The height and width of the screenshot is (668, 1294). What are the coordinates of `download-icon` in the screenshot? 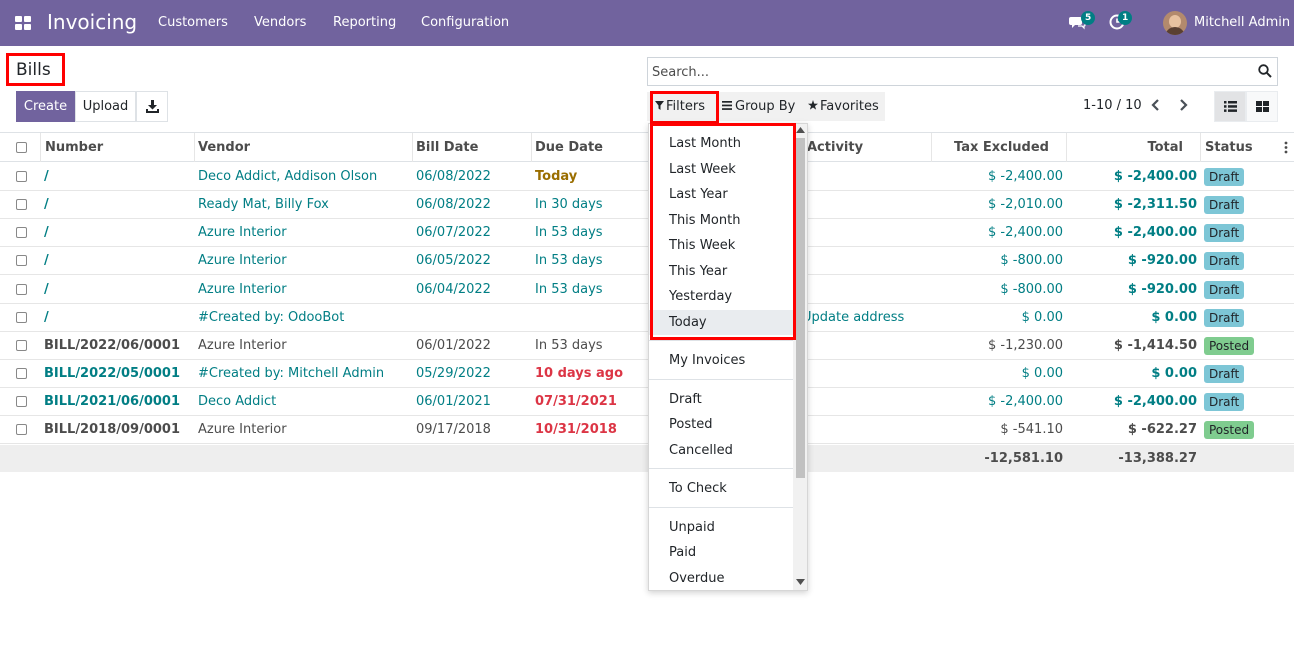 It's located at (152, 106).